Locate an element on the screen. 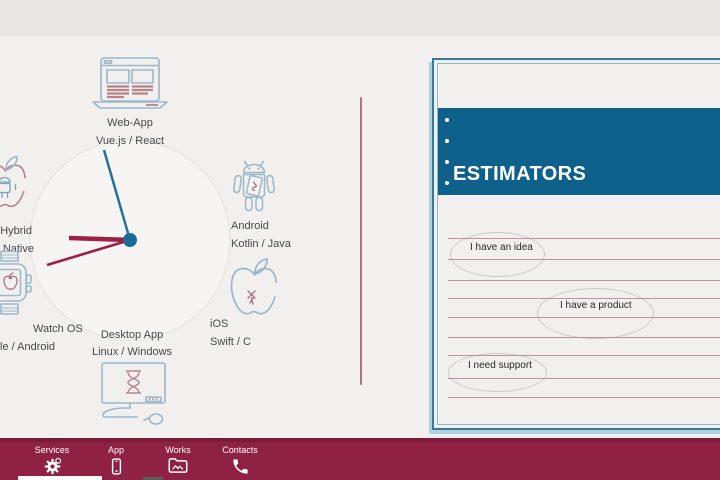  option-support is located at coordinates (497, 372).